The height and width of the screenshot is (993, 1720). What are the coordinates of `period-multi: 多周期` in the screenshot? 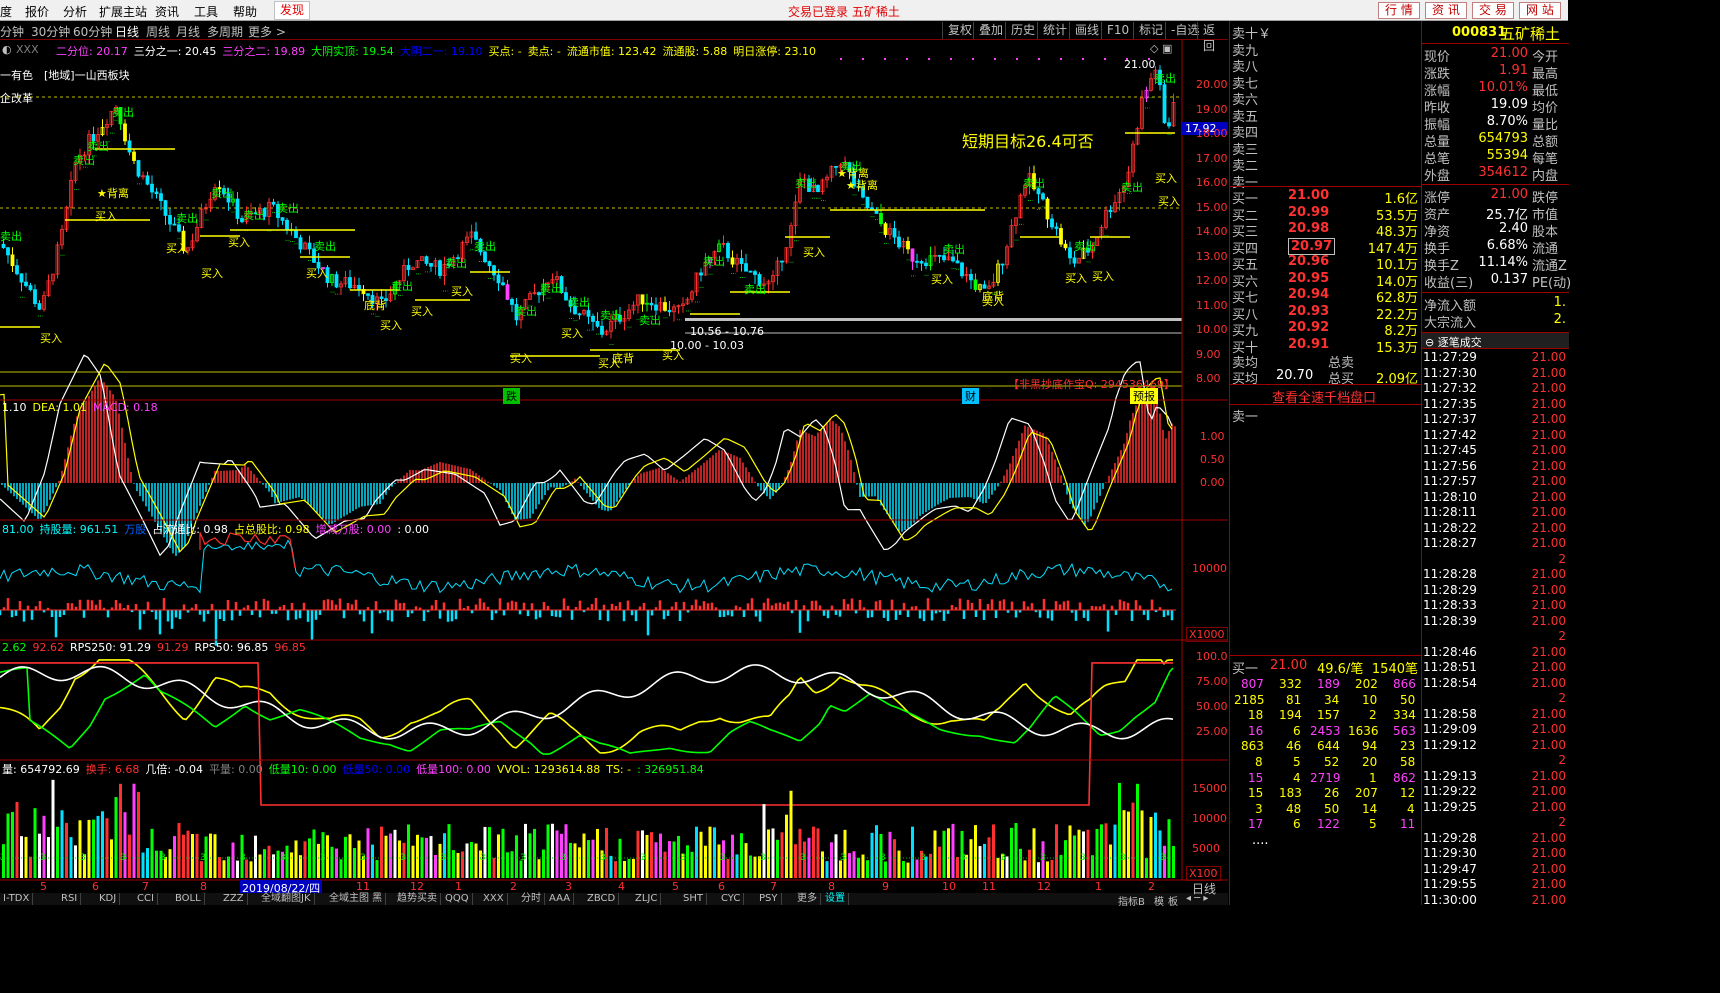 It's located at (225, 31).